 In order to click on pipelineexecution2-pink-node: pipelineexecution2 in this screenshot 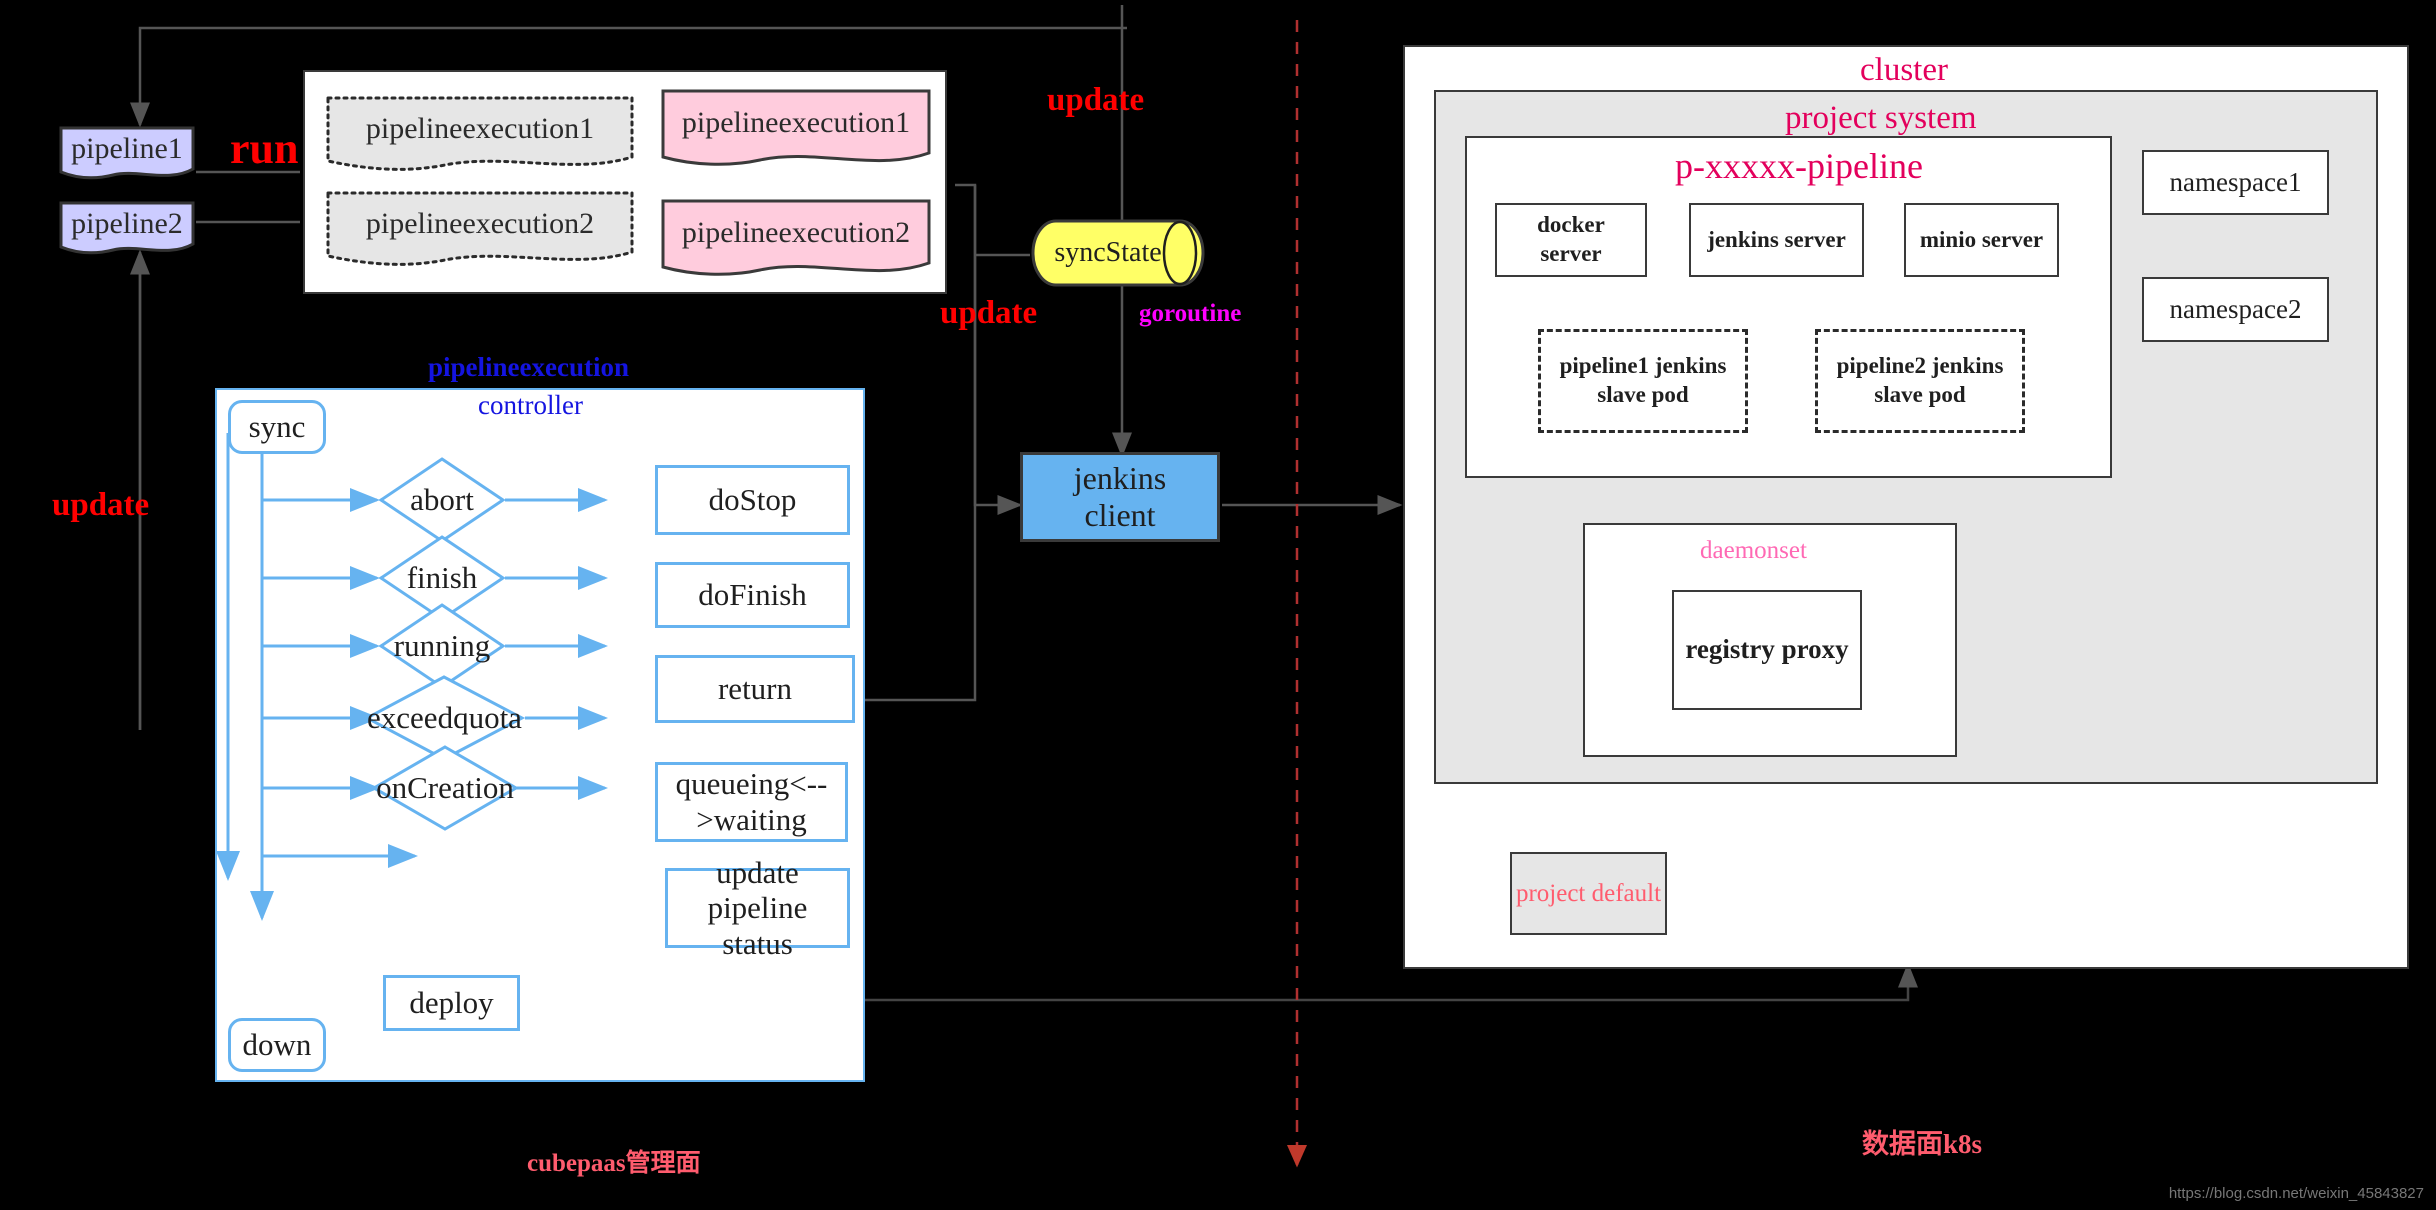, I will do `click(796, 240)`.